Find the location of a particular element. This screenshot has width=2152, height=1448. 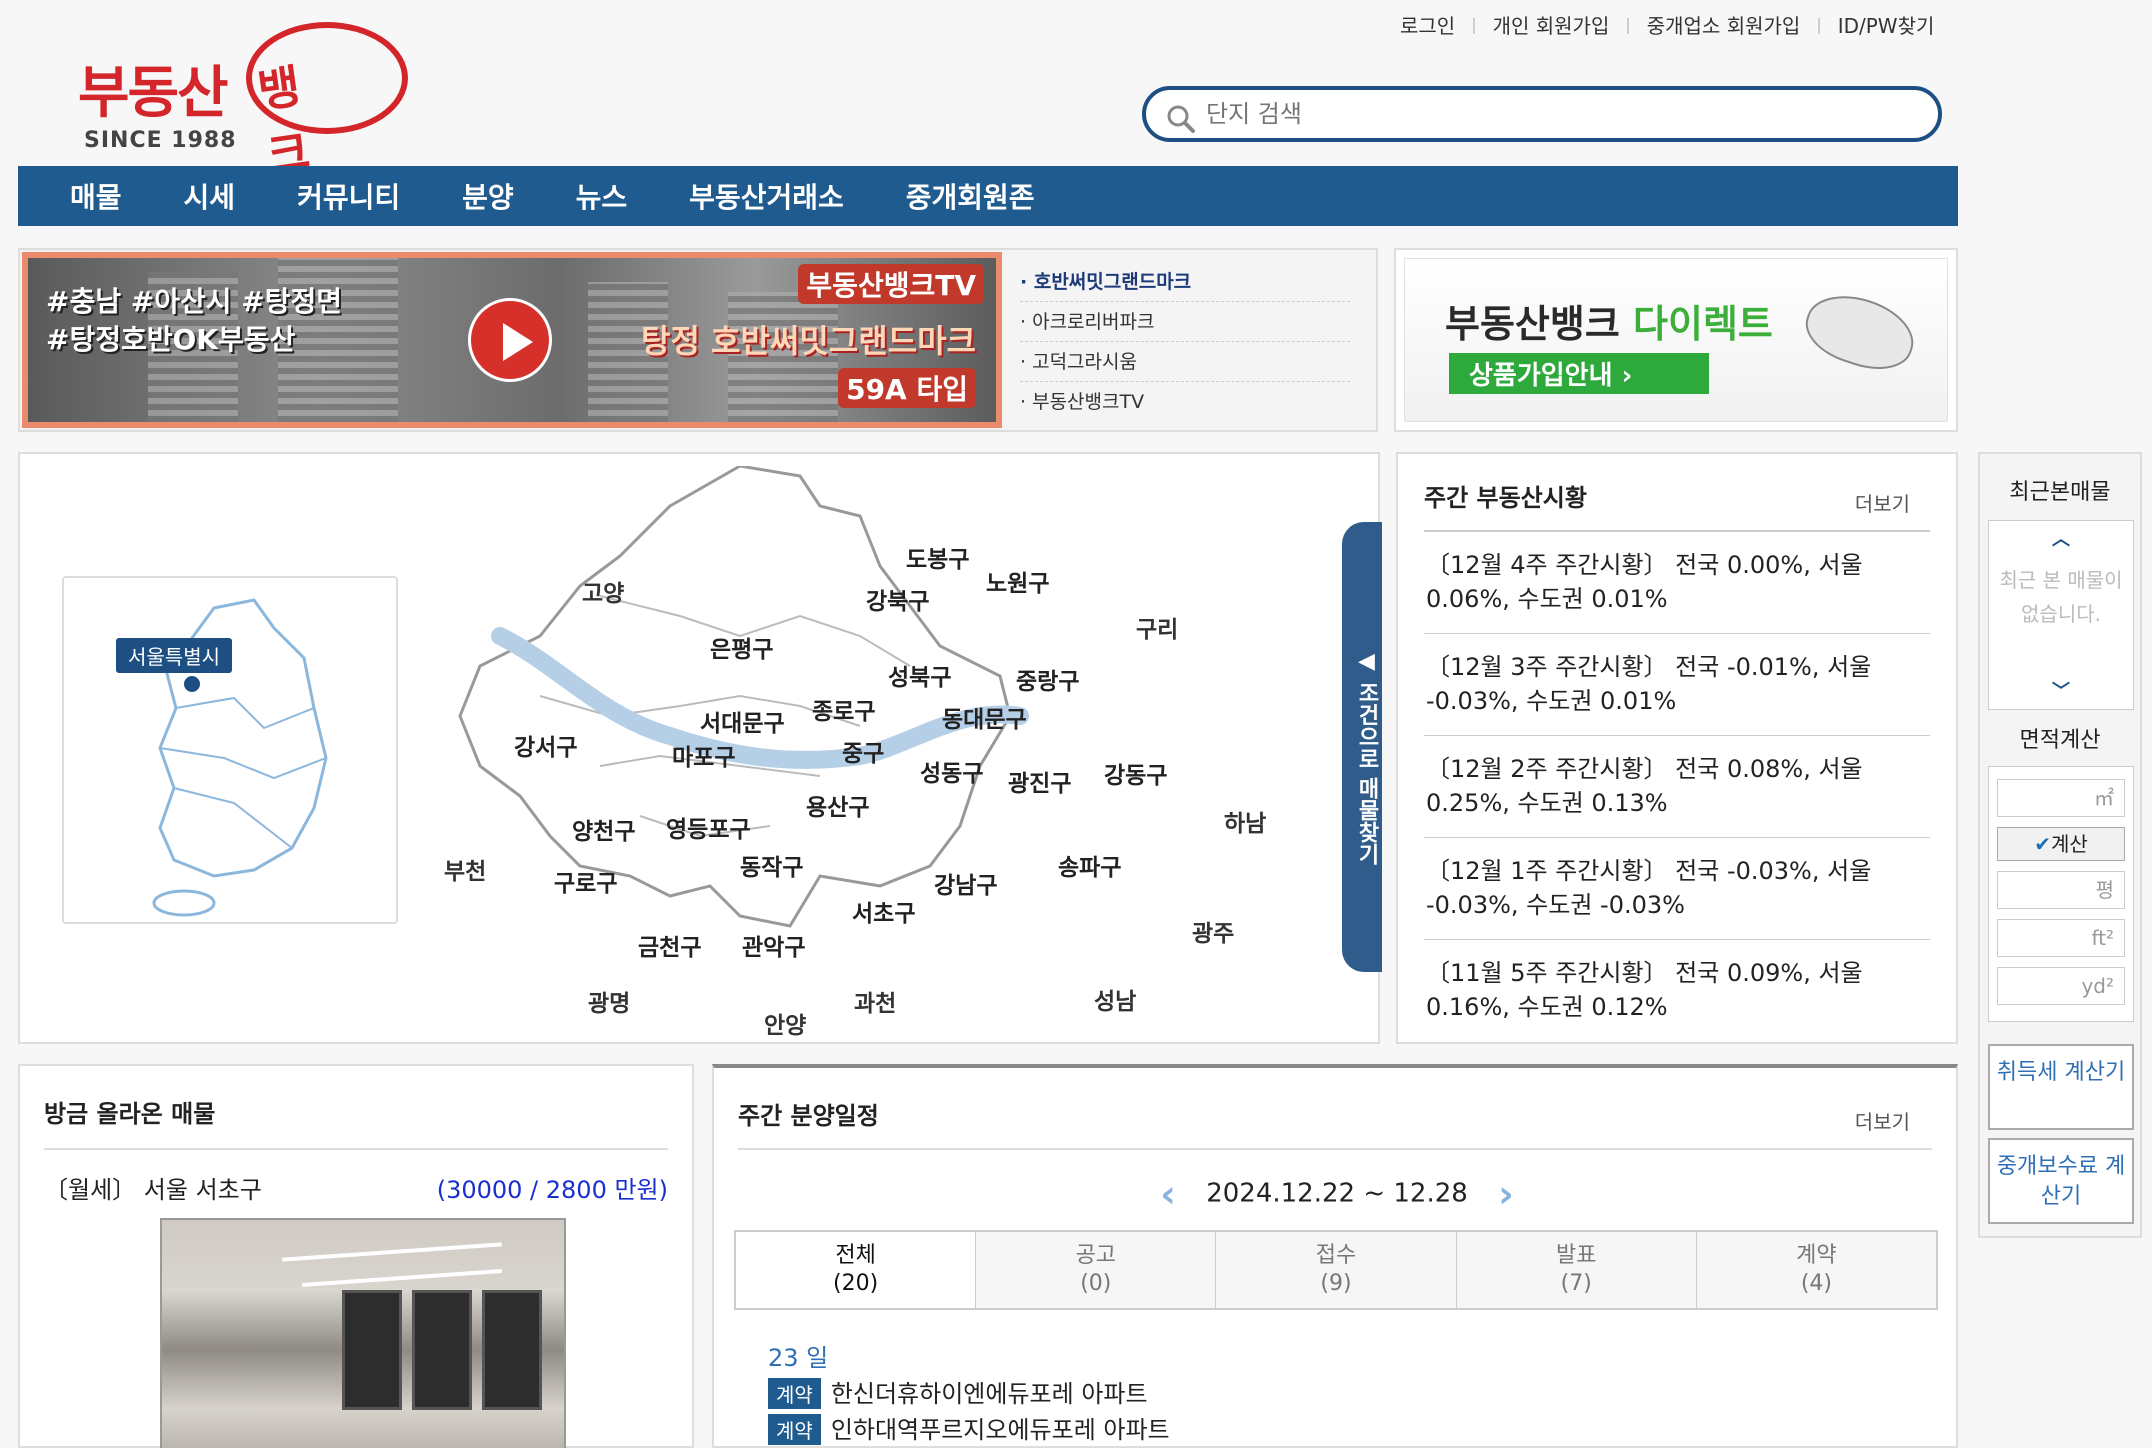

tv-subtitle: 59A 타입 is located at coordinates (907, 388).